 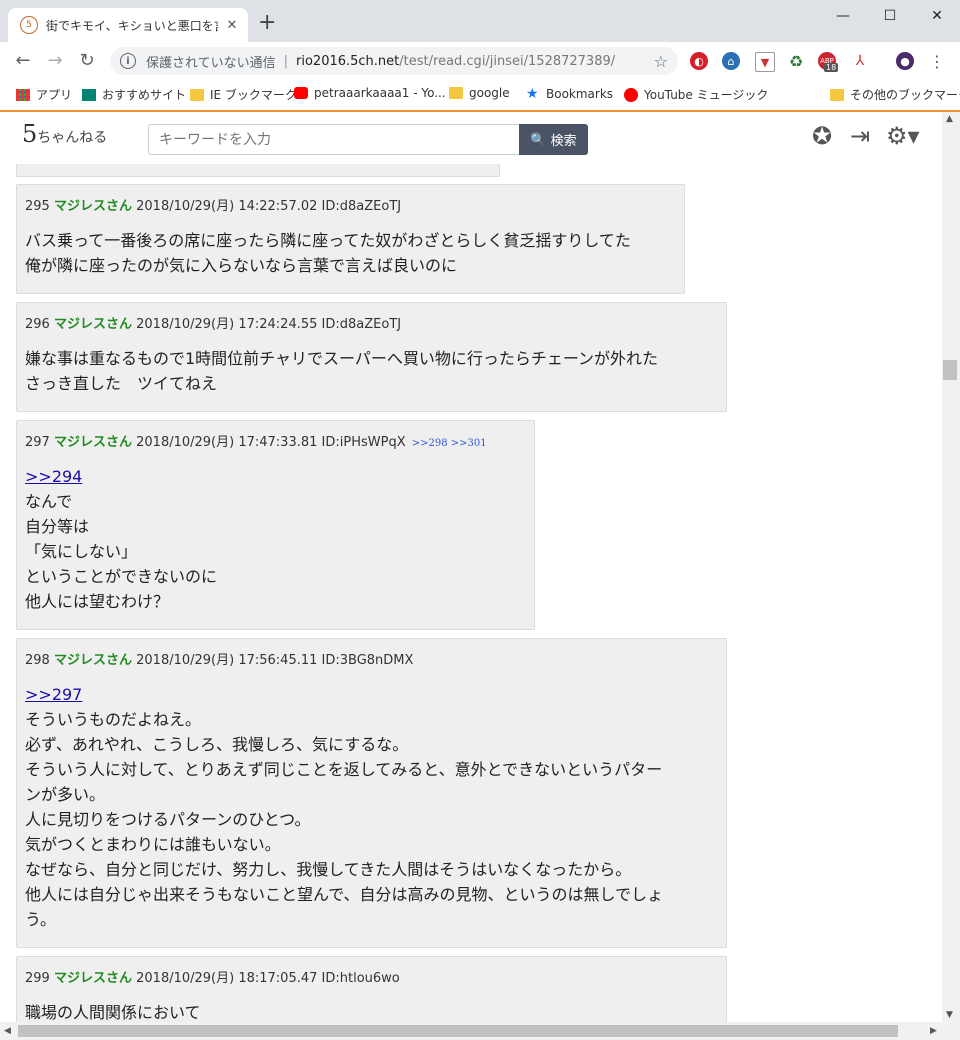 I want to click on new-tab-button: +, so click(x=267, y=23).